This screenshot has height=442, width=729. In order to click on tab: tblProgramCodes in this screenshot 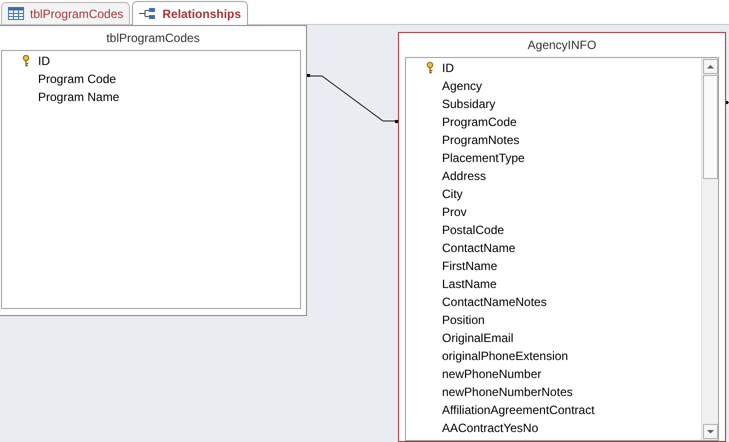, I will do `click(65, 13)`.